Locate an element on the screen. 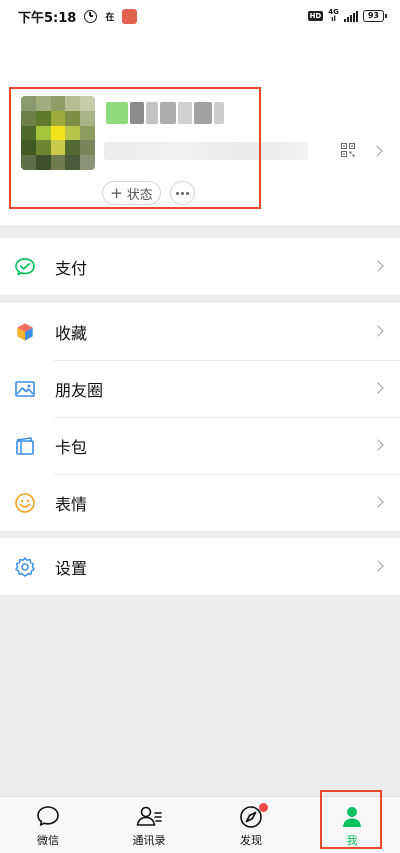 This screenshot has height=853, width=400. menu-item-settings: 设置 is located at coordinates (200, 566).